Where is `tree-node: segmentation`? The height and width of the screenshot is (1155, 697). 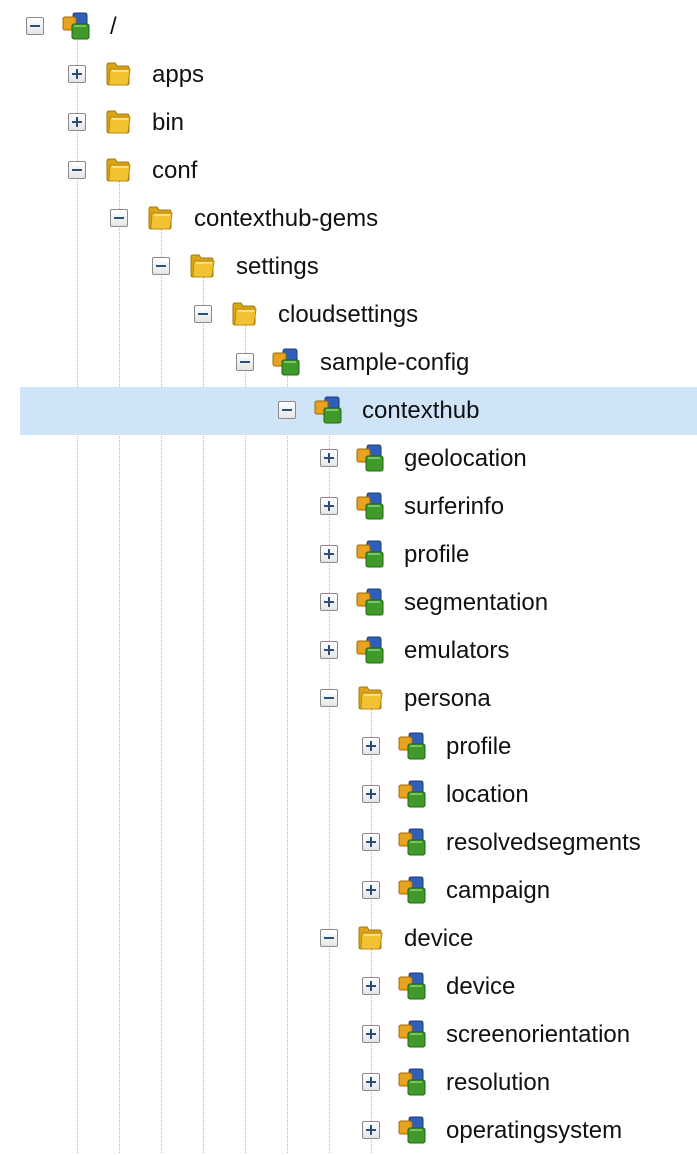
tree-node: segmentation is located at coordinates (348, 603).